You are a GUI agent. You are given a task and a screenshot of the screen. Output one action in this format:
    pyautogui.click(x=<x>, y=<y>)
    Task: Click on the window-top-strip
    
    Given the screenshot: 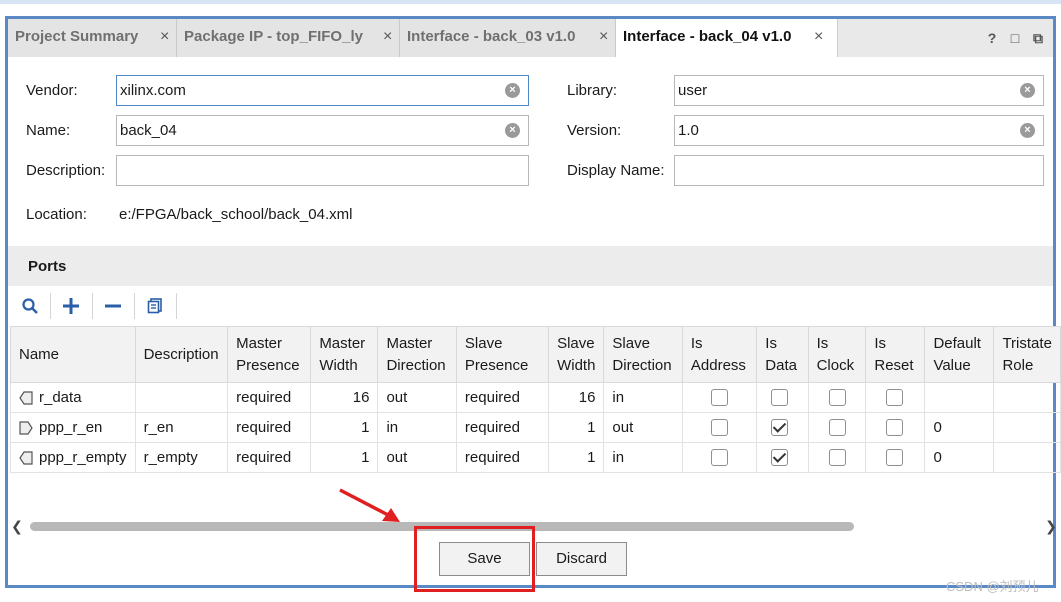 What is the action you would take?
    pyautogui.click(x=530, y=2)
    